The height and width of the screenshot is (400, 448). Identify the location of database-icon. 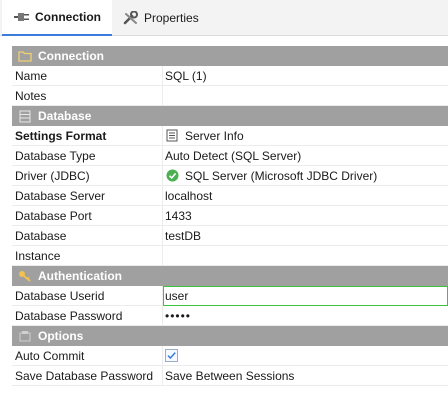
(25, 116).